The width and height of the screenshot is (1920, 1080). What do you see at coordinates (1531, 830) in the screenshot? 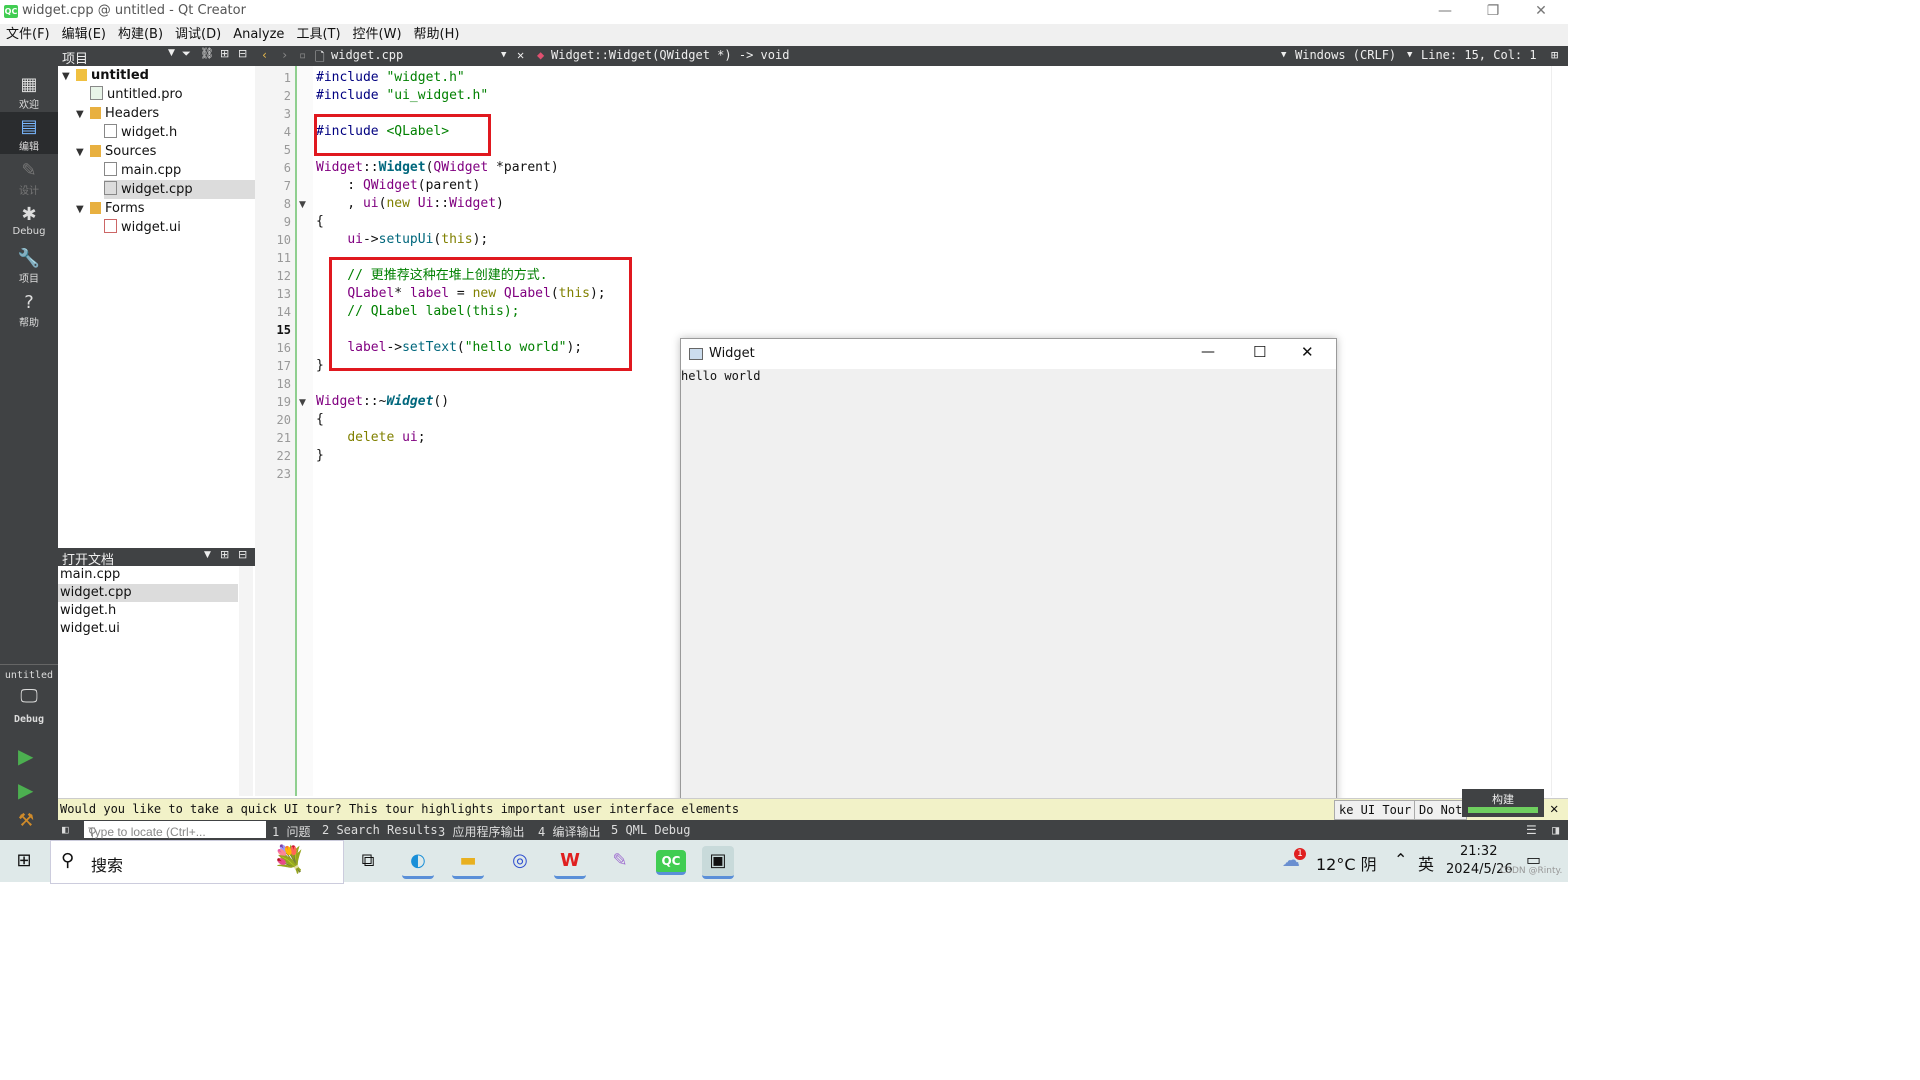
I see `output-pane-menu-icon: ☰` at bounding box center [1531, 830].